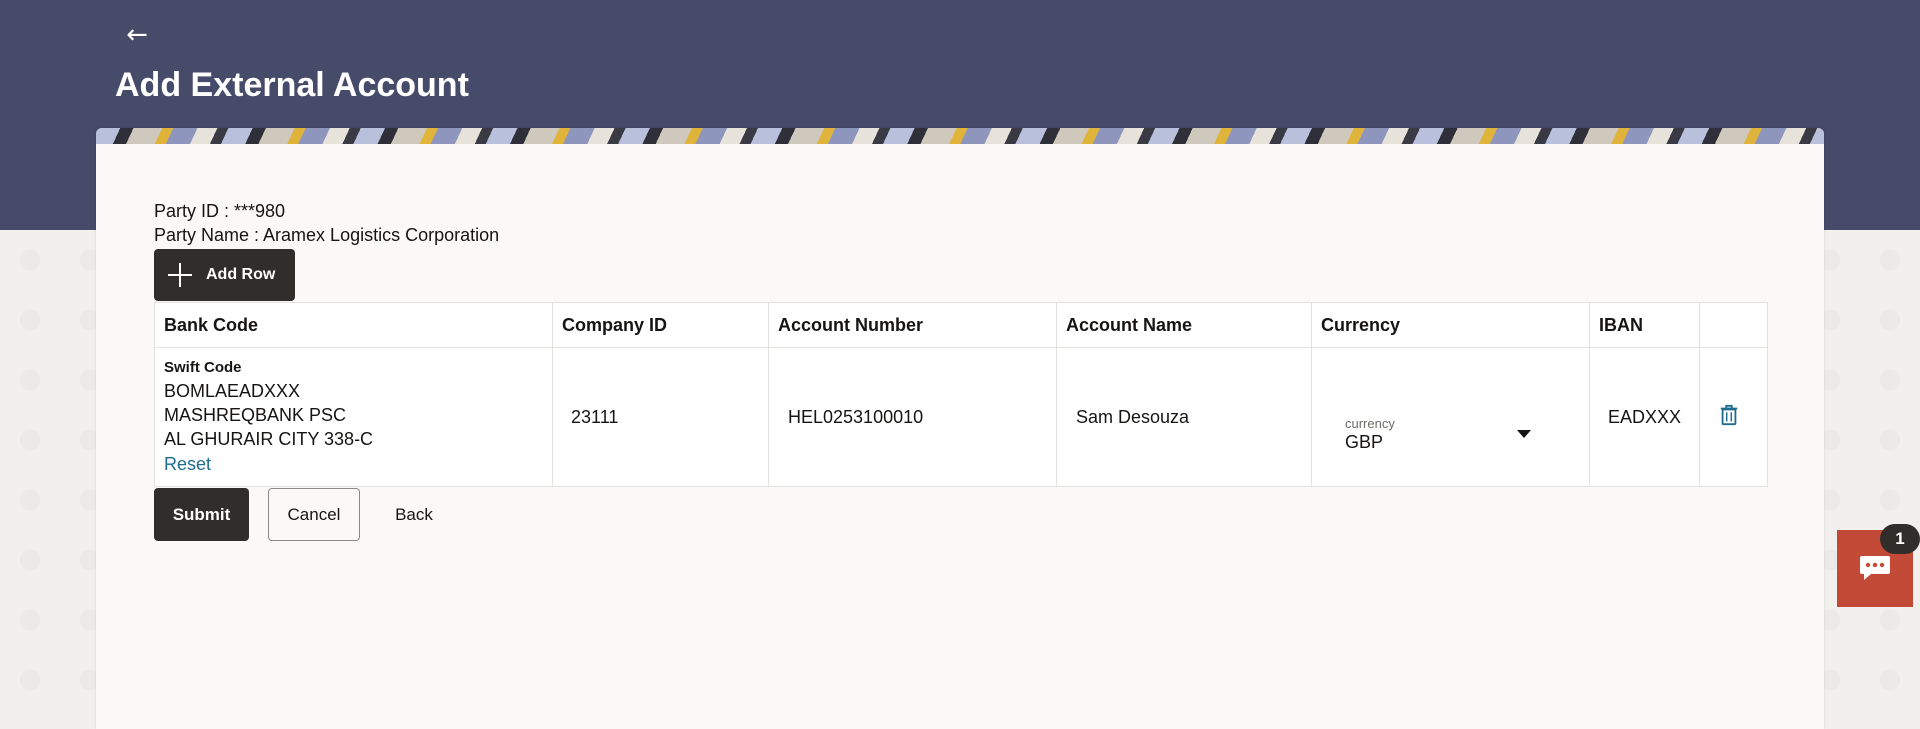 The width and height of the screenshot is (1920, 729). What do you see at coordinates (1129, 325) in the screenshot?
I see `header-account-name: Account Name` at bounding box center [1129, 325].